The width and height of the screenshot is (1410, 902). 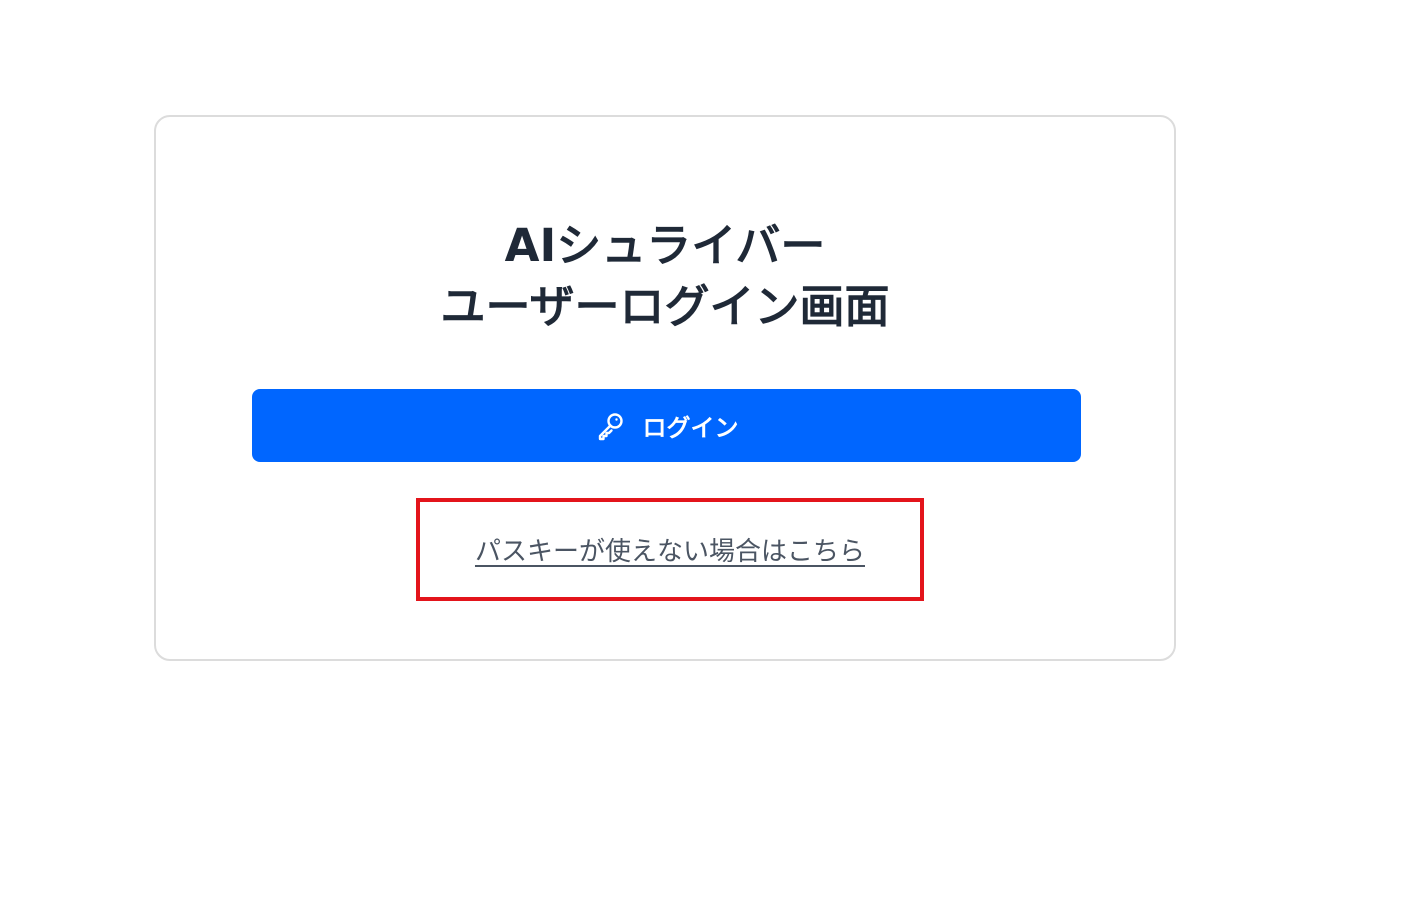 I want to click on page-title-line-1: AIシュライバー, so click(x=665, y=245).